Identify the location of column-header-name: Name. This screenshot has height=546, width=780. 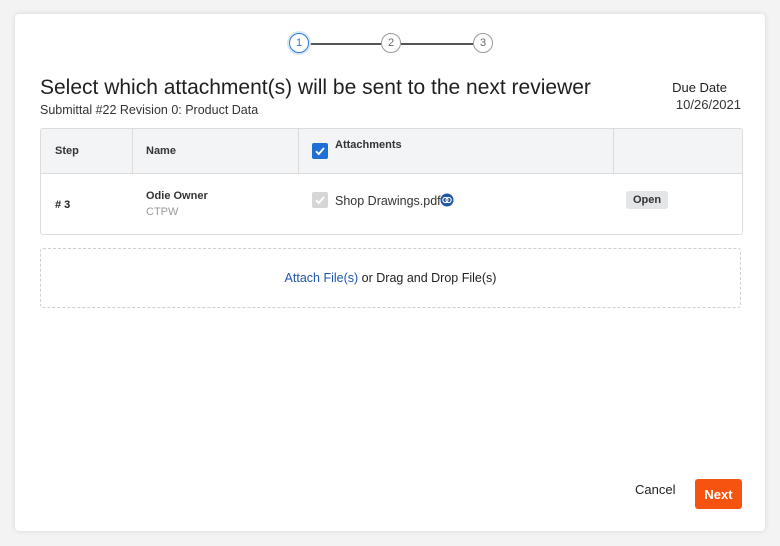
(161, 151).